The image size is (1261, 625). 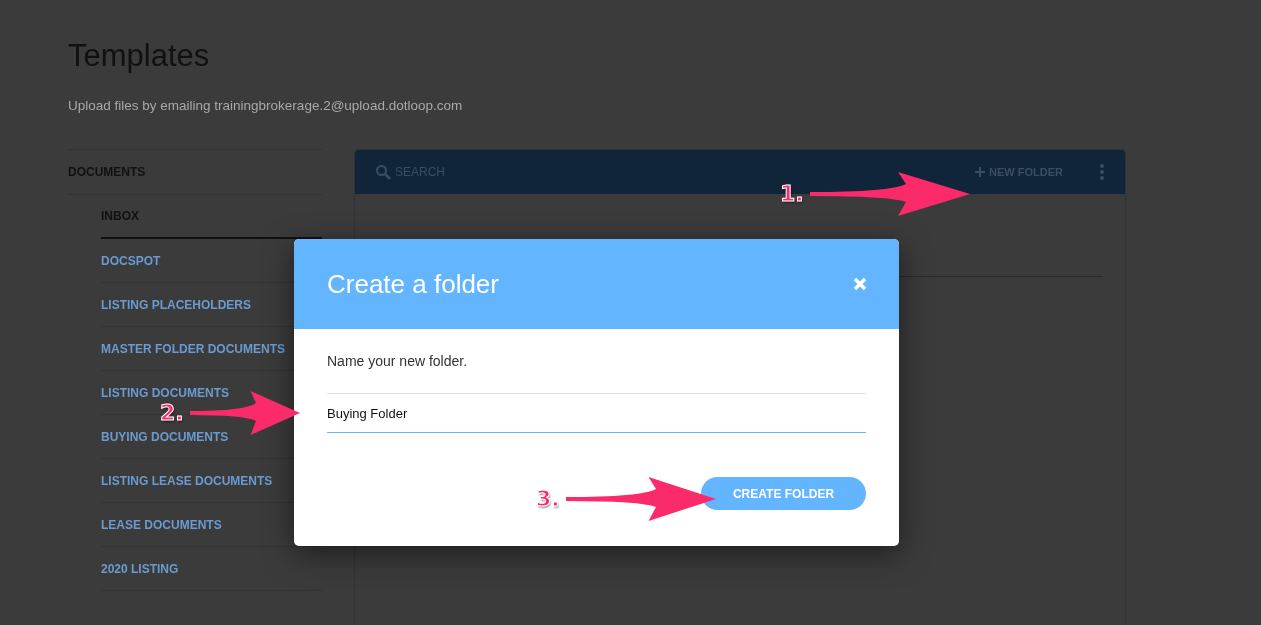 What do you see at coordinates (165, 392) in the screenshot?
I see `sidebar-item: LISTING DOCUMENTS` at bounding box center [165, 392].